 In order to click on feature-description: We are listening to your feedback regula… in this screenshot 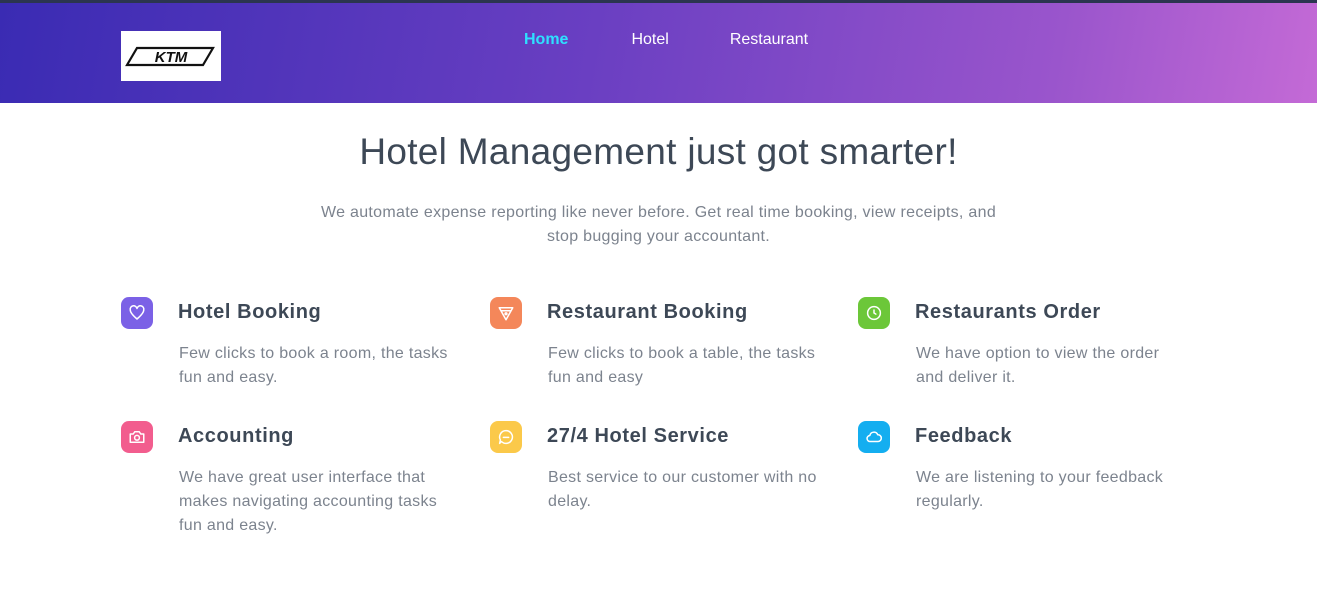, I will do `click(1040, 489)`.